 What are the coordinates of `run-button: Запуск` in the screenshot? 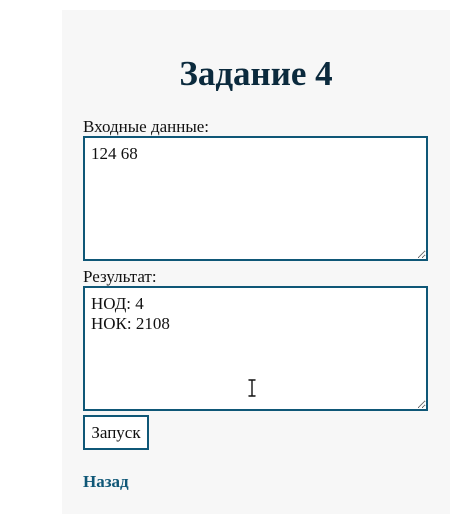 It's located at (116, 432).